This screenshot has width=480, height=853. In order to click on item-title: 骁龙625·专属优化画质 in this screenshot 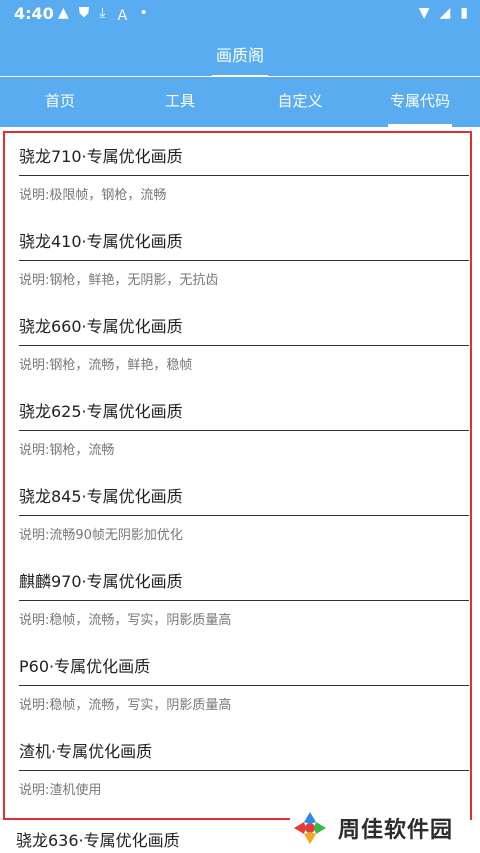, I will do `click(244, 412)`.